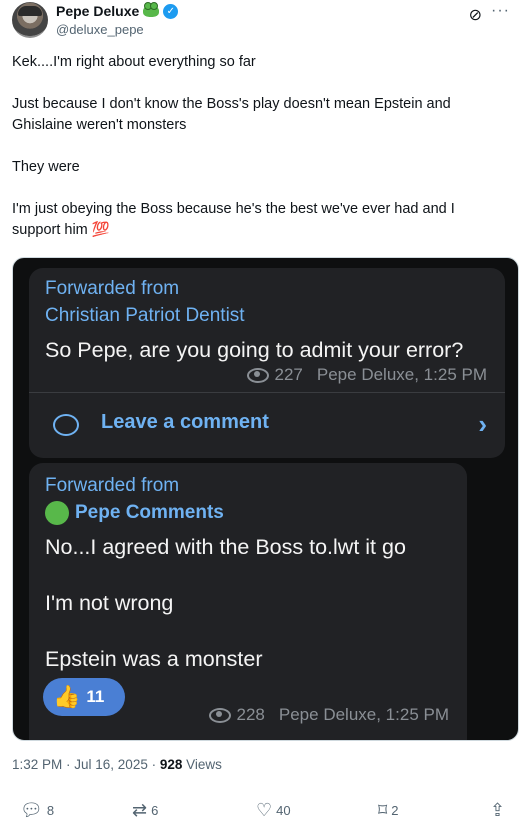 The image size is (521, 837). What do you see at coordinates (395, 810) in the screenshot?
I see `bookmark-count: 2` at bounding box center [395, 810].